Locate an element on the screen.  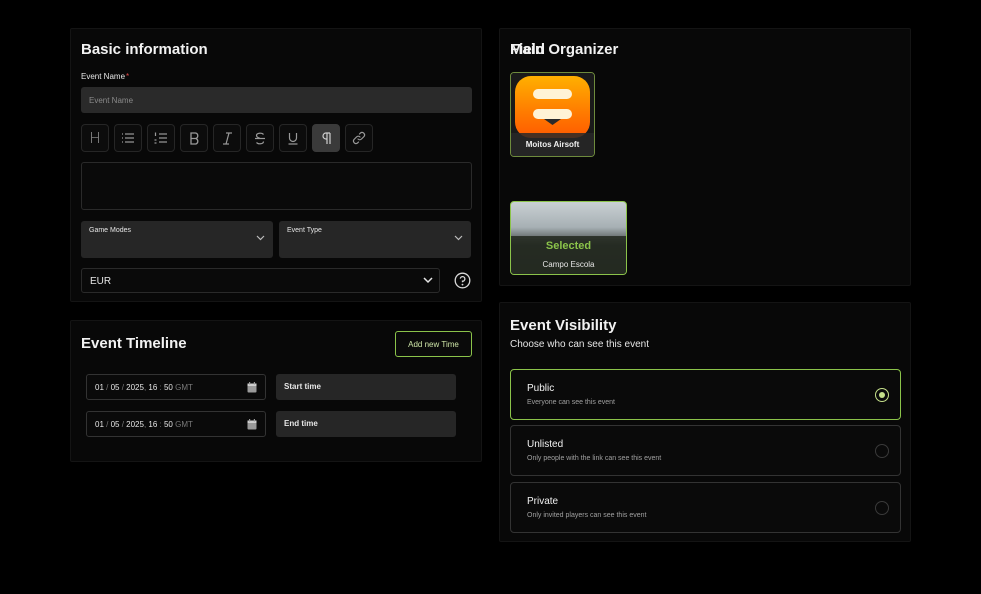
start-datetime-input: 01 / 05 / 2025, 16 : 50 GMT is located at coordinates (176, 387).